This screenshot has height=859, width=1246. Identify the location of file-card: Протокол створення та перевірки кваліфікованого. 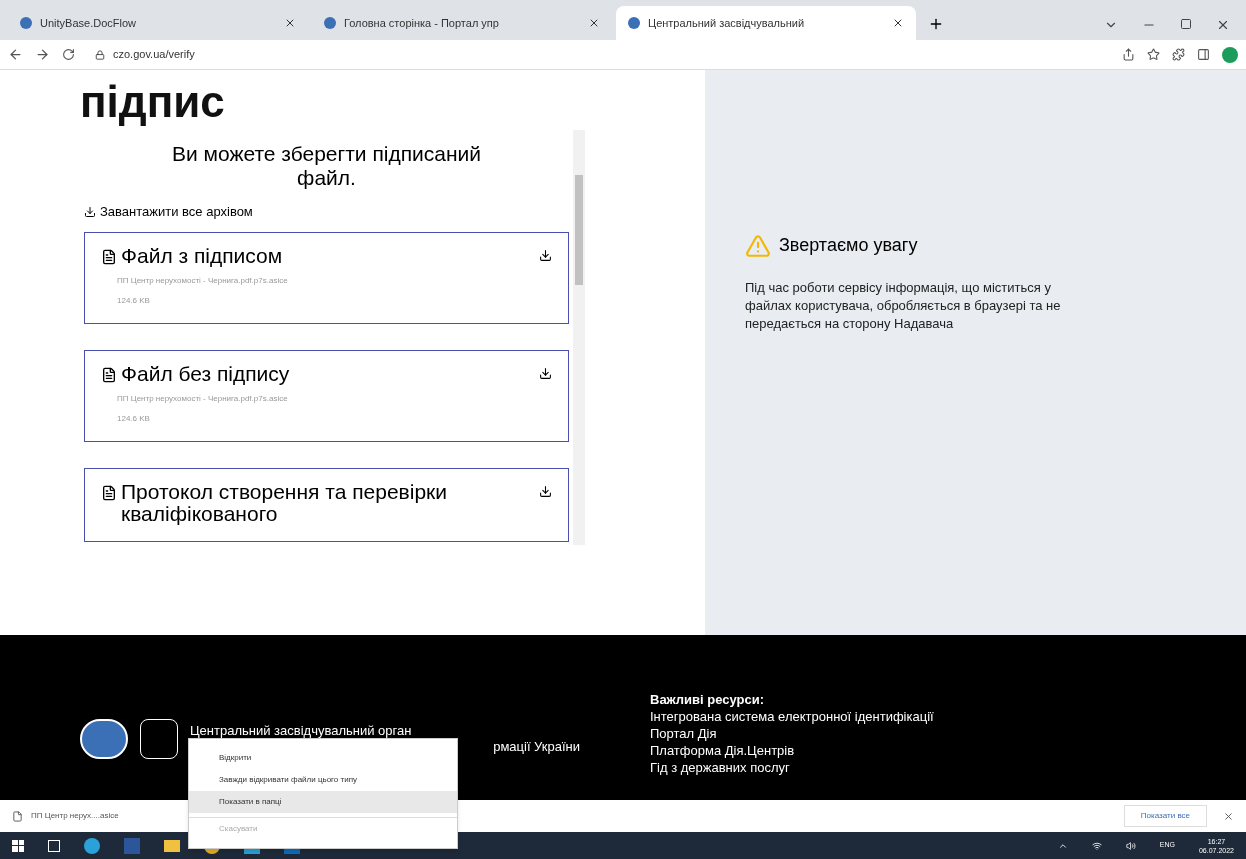
(326, 504).